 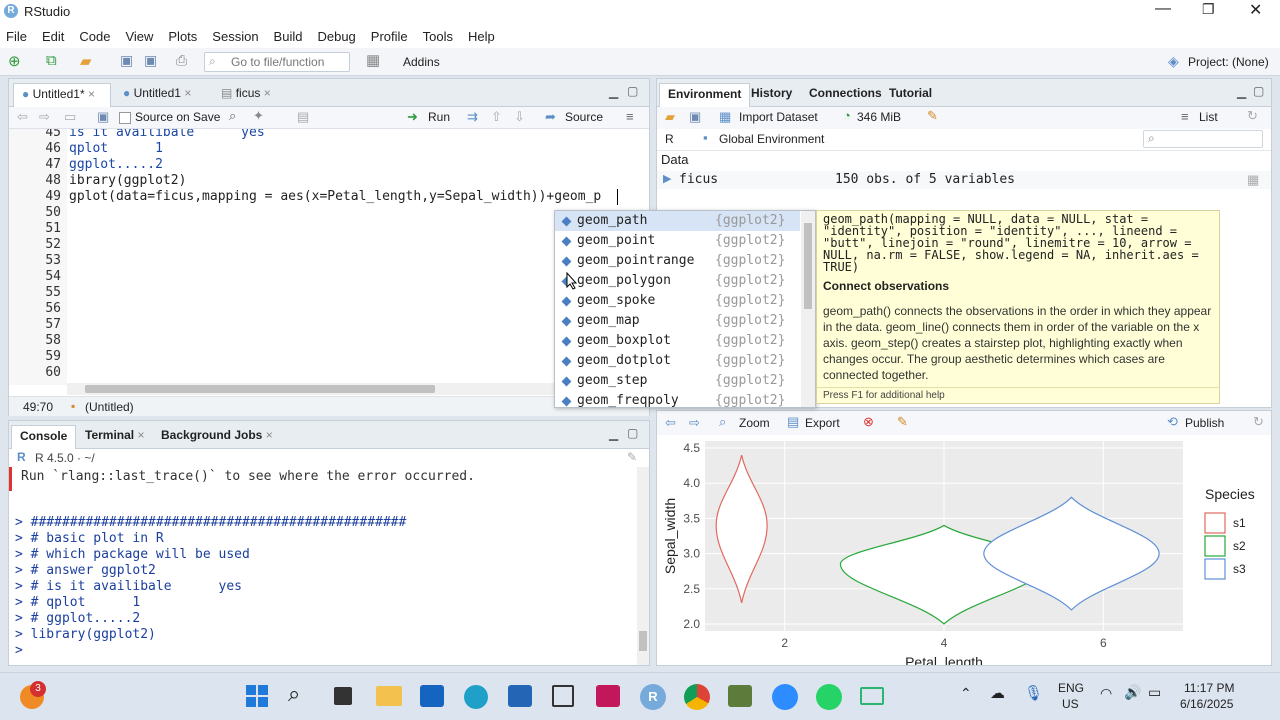 What do you see at coordinates (632, 457) in the screenshot?
I see `clear-console-icon: ✎` at bounding box center [632, 457].